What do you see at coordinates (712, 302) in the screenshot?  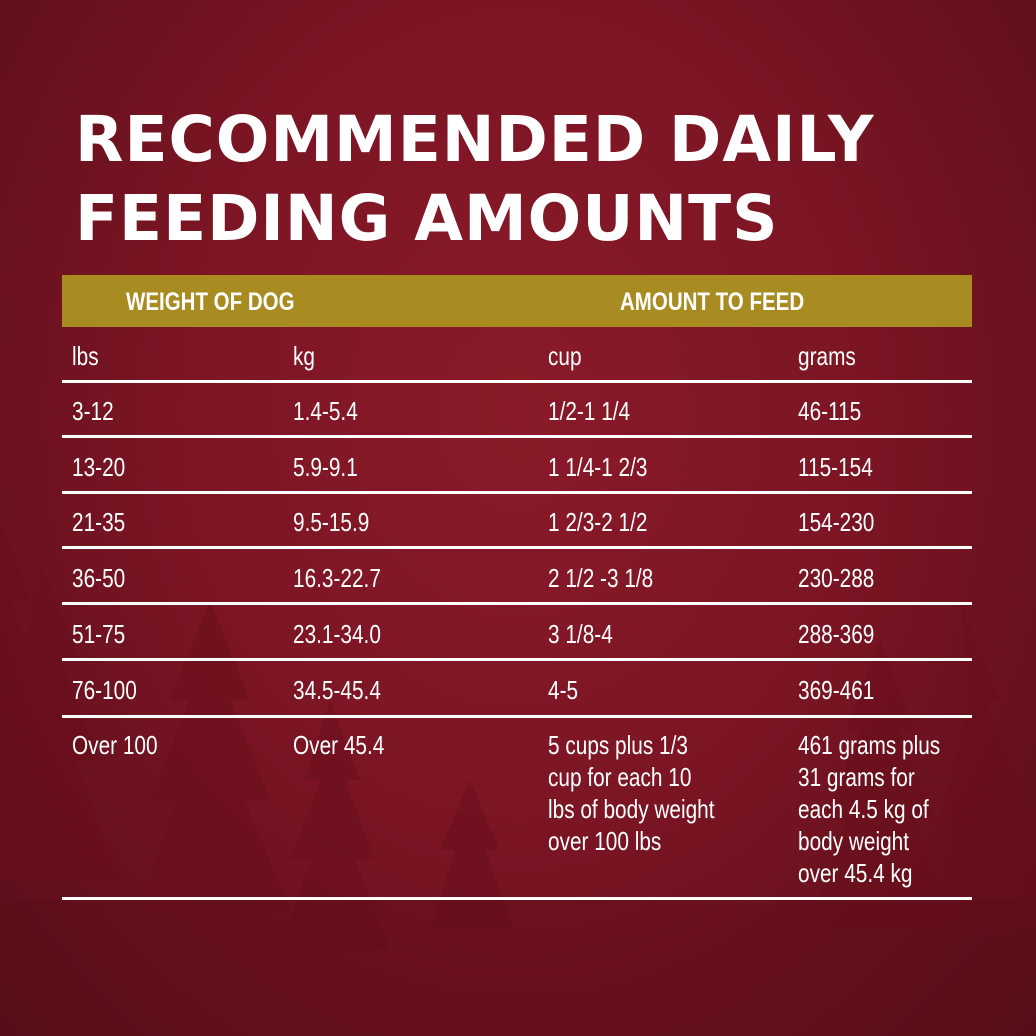 I see `amount-to-feed-header: AMOUNT TO FEED` at bounding box center [712, 302].